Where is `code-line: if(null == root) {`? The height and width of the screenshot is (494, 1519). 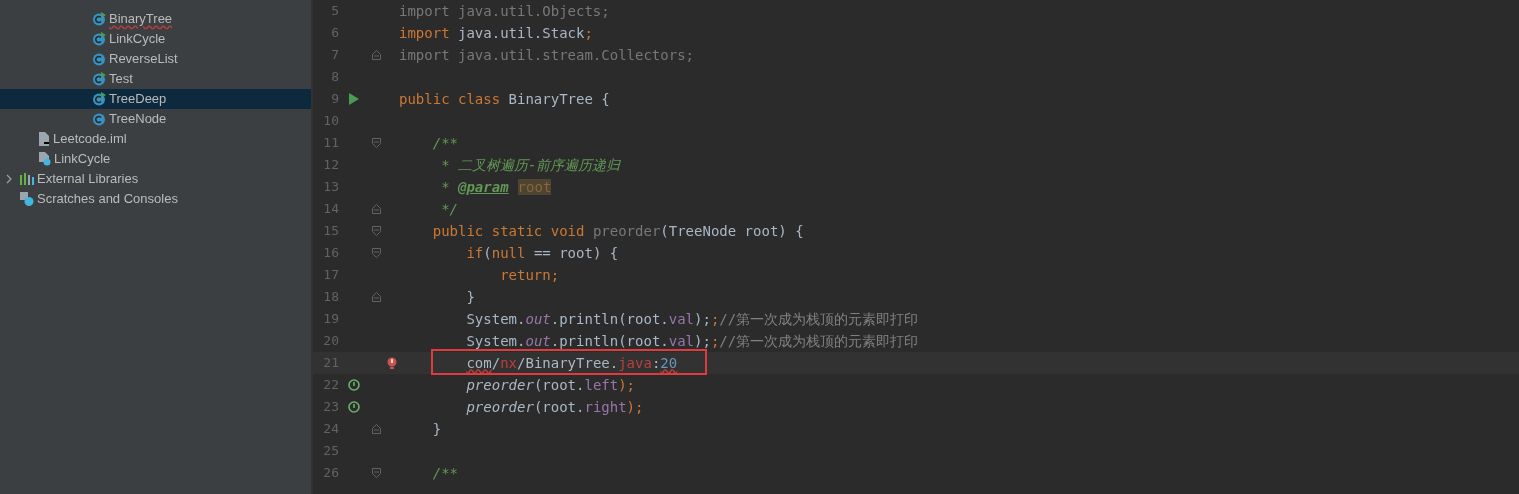 code-line: if(null == root) { is located at coordinates (542, 252).